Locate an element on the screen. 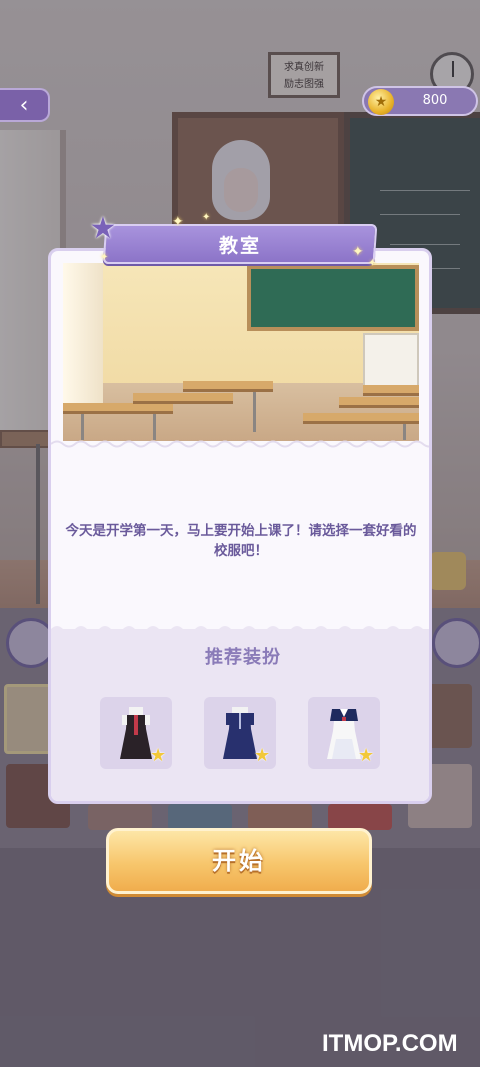 This screenshot has height=1067, width=480. back-button: ‹ is located at coordinates (25, 105).